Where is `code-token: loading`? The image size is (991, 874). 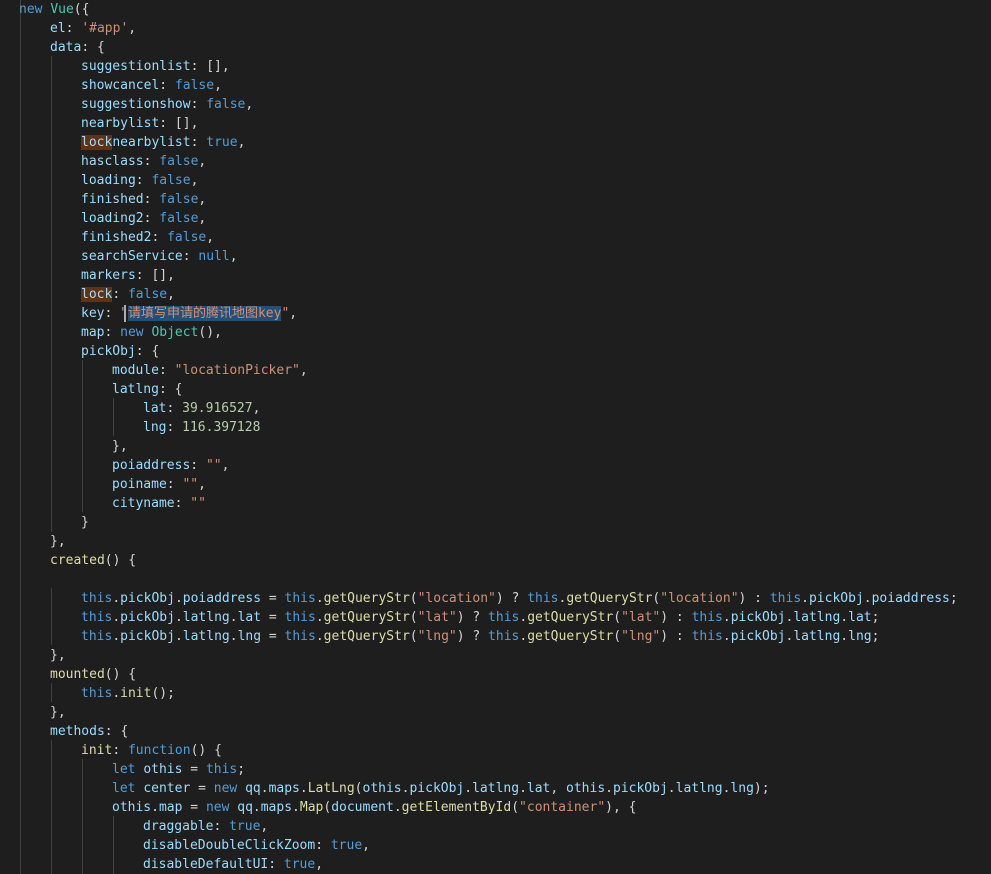 code-token: loading is located at coordinates (108, 180).